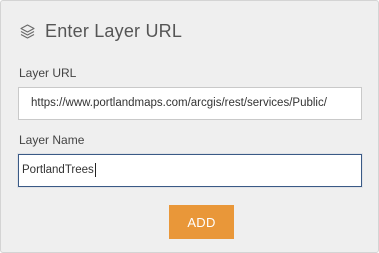  I want to click on text-caret, so click(95, 169).